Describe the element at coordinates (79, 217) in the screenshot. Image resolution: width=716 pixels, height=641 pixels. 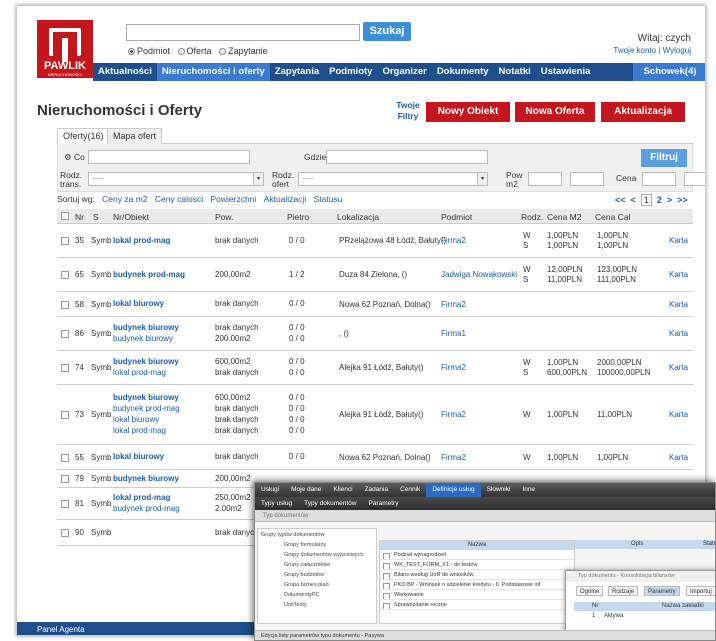
I see `col-nr: Nr` at that location.